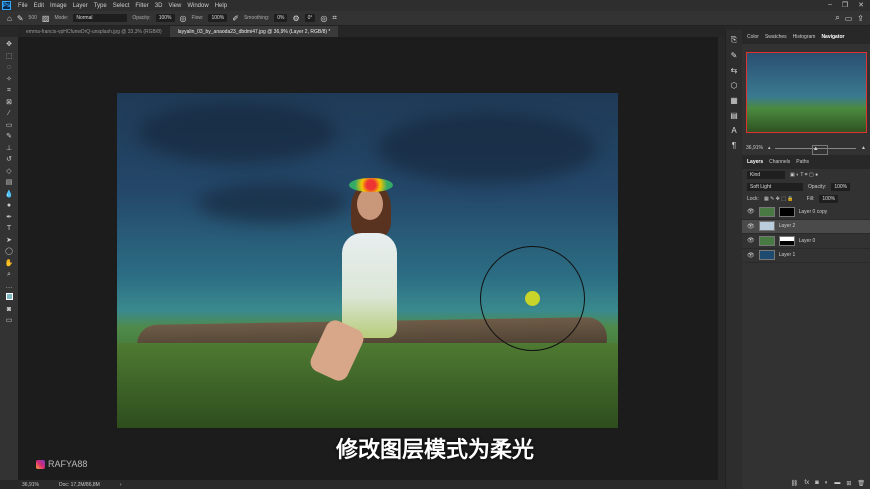 The height and width of the screenshot is (489, 870). What do you see at coordinates (221, 6) in the screenshot?
I see `menu-help: Help` at bounding box center [221, 6].